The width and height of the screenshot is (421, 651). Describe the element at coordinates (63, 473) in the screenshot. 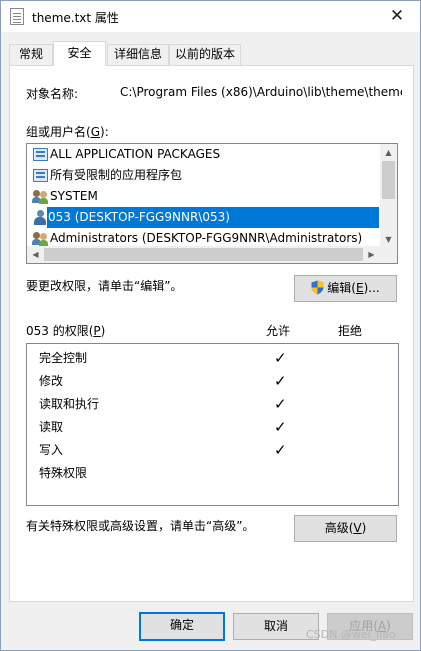

I see `perm-special: 特殊权限` at that location.